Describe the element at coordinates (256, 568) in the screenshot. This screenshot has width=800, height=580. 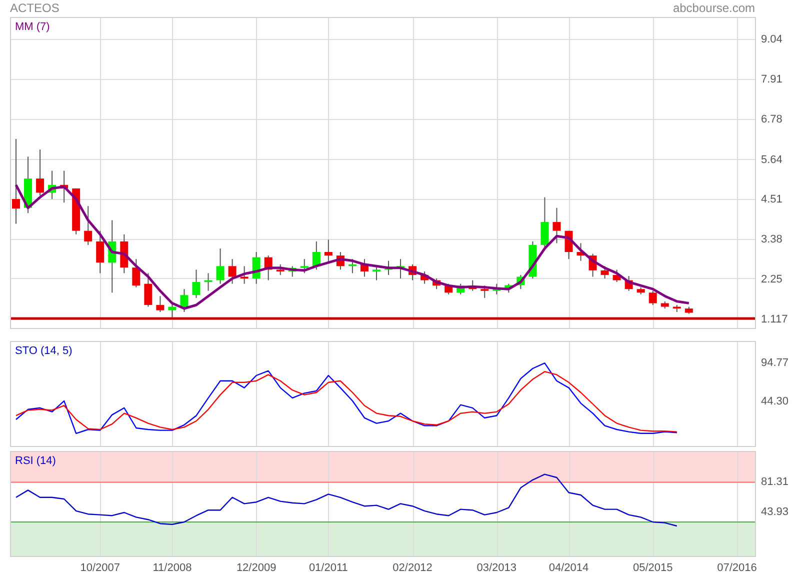
I see `axis-label: 12/2009` at that location.